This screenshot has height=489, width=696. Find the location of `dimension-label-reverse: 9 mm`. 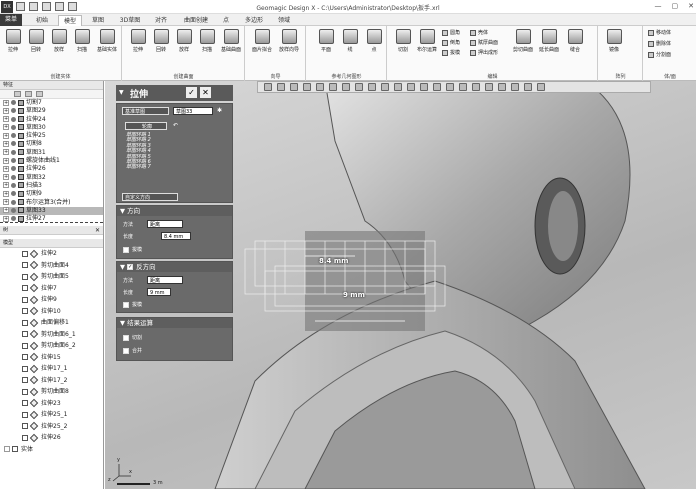

dimension-label-reverse: 9 mm is located at coordinates (354, 295).